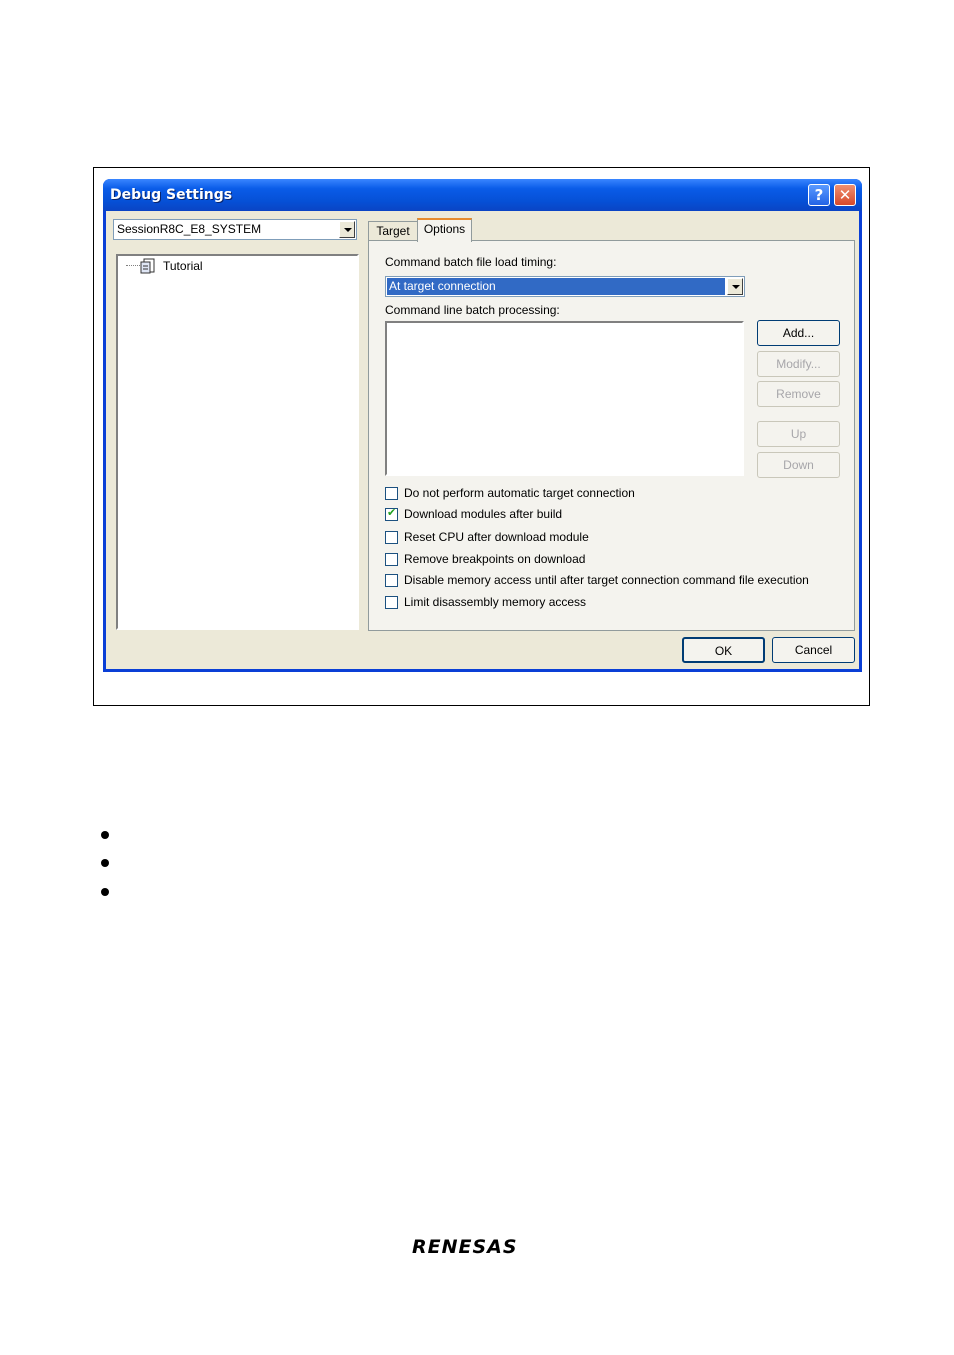 The image size is (954, 1355). Describe the element at coordinates (465, 1247) in the screenshot. I see `renesas-logo: RENESAS` at that location.